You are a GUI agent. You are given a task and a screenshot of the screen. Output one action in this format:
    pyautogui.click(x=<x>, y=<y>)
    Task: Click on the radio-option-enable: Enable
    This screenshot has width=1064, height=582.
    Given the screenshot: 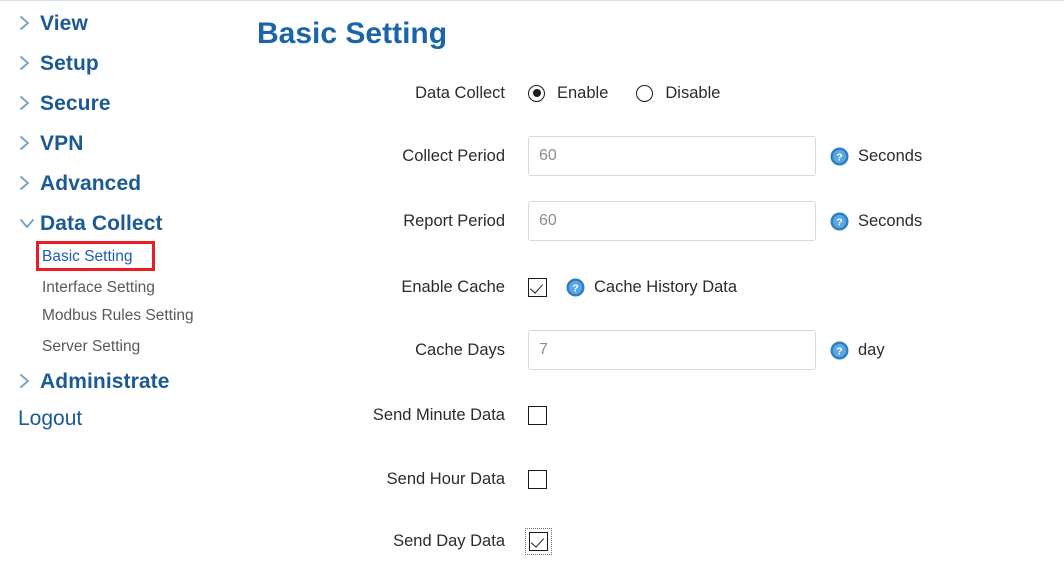 What is the action you would take?
    pyautogui.click(x=568, y=93)
    